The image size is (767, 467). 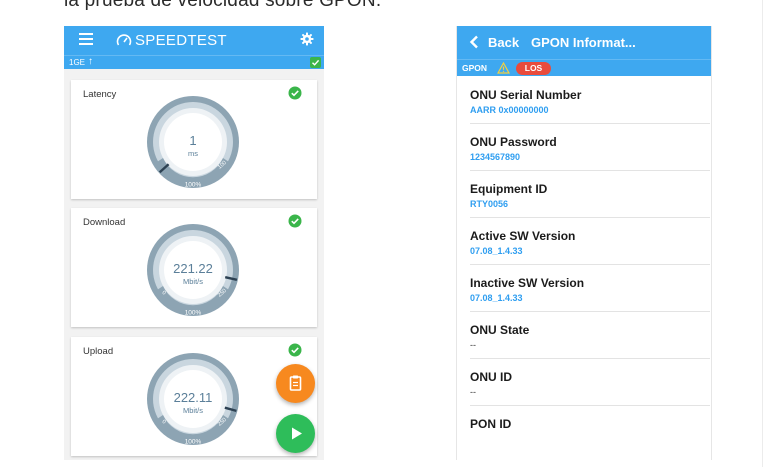 I want to click on info-label: Equipment ID, so click(x=509, y=189).